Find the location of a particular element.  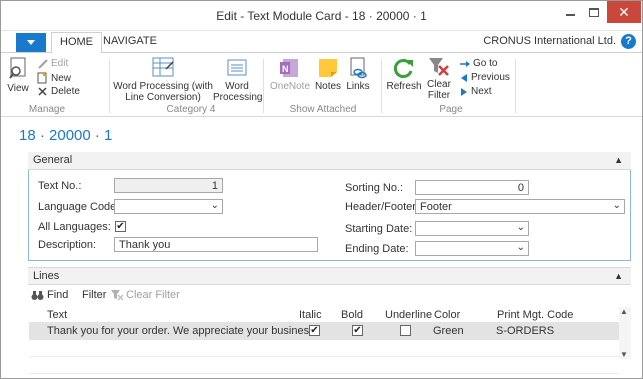

next-button: Next is located at coordinates (476, 91).